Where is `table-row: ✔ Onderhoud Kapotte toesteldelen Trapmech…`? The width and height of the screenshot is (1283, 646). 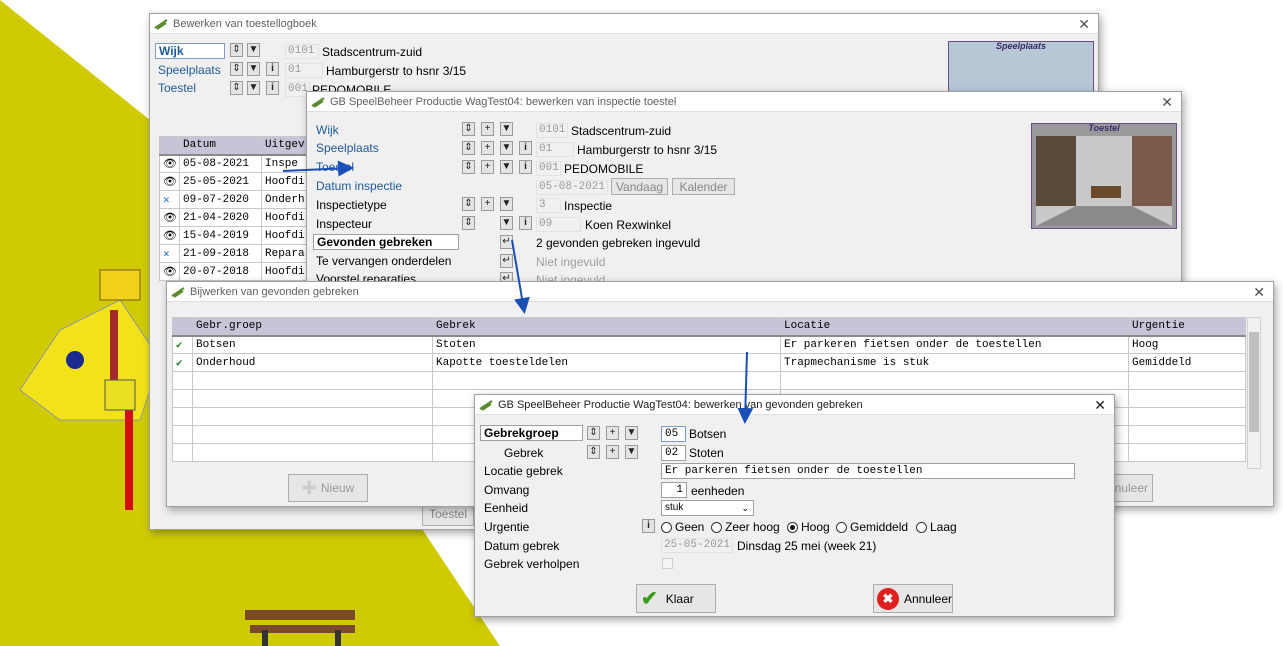 table-row: ✔ Onderhoud Kapotte toesteldelen Trapmech… is located at coordinates (709, 362).